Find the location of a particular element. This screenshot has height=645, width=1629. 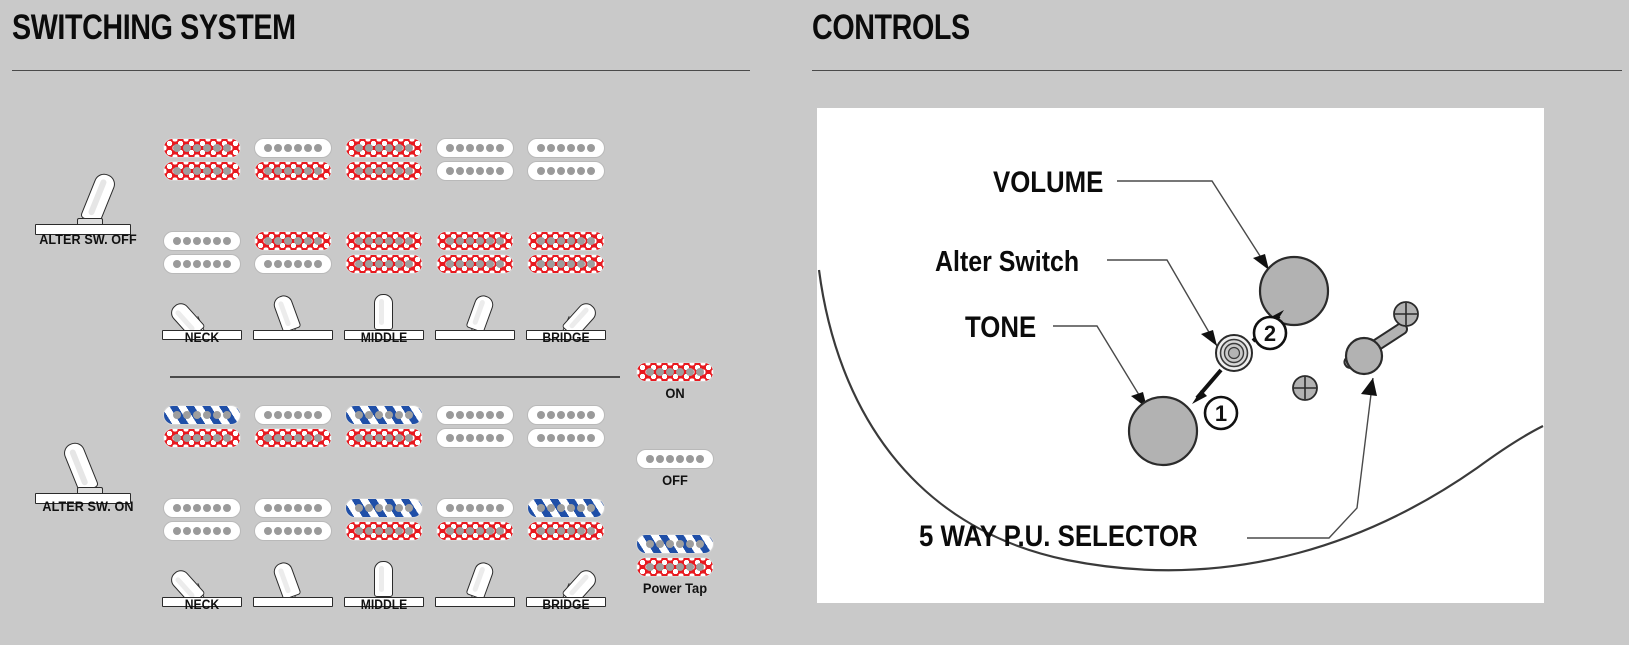

switching-system-title: SWITCHING SYSTEM is located at coordinates (154, 27).